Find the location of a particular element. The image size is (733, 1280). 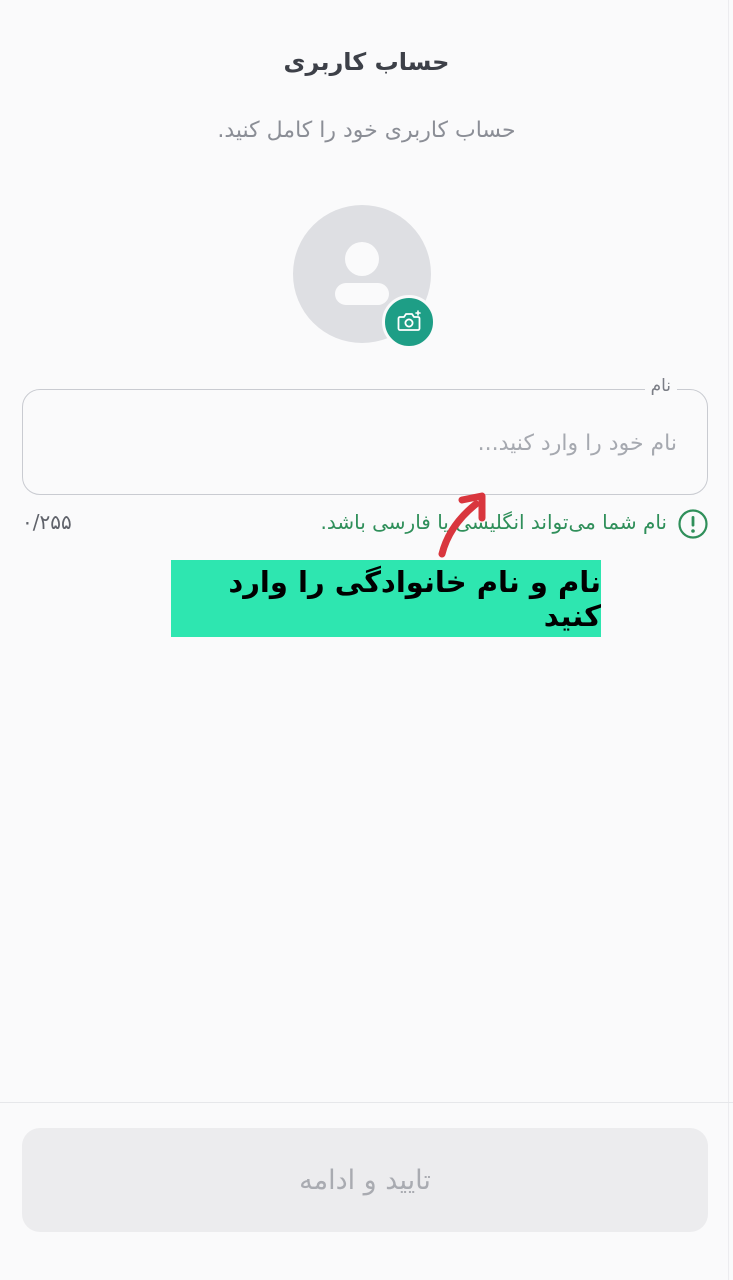

annotation-arrow is located at coordinates (462, 525).